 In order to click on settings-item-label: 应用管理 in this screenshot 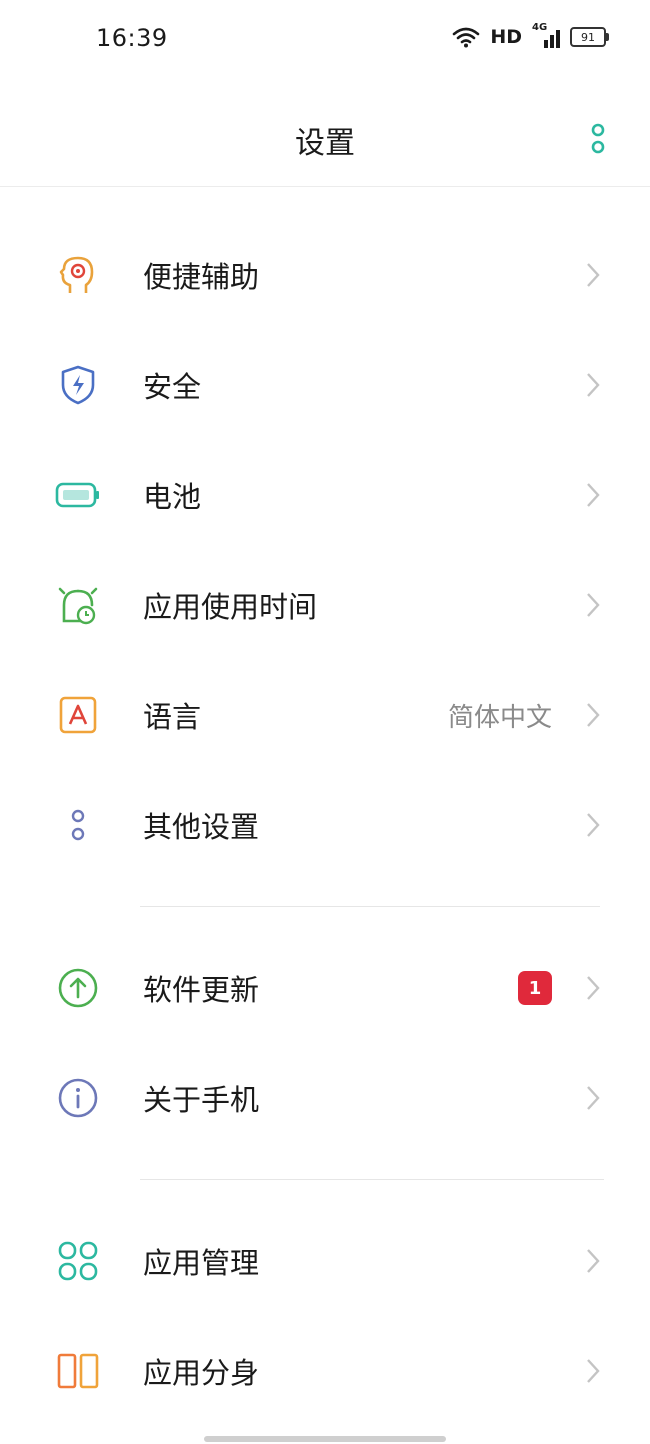, I will do `click(201, 1263)`.